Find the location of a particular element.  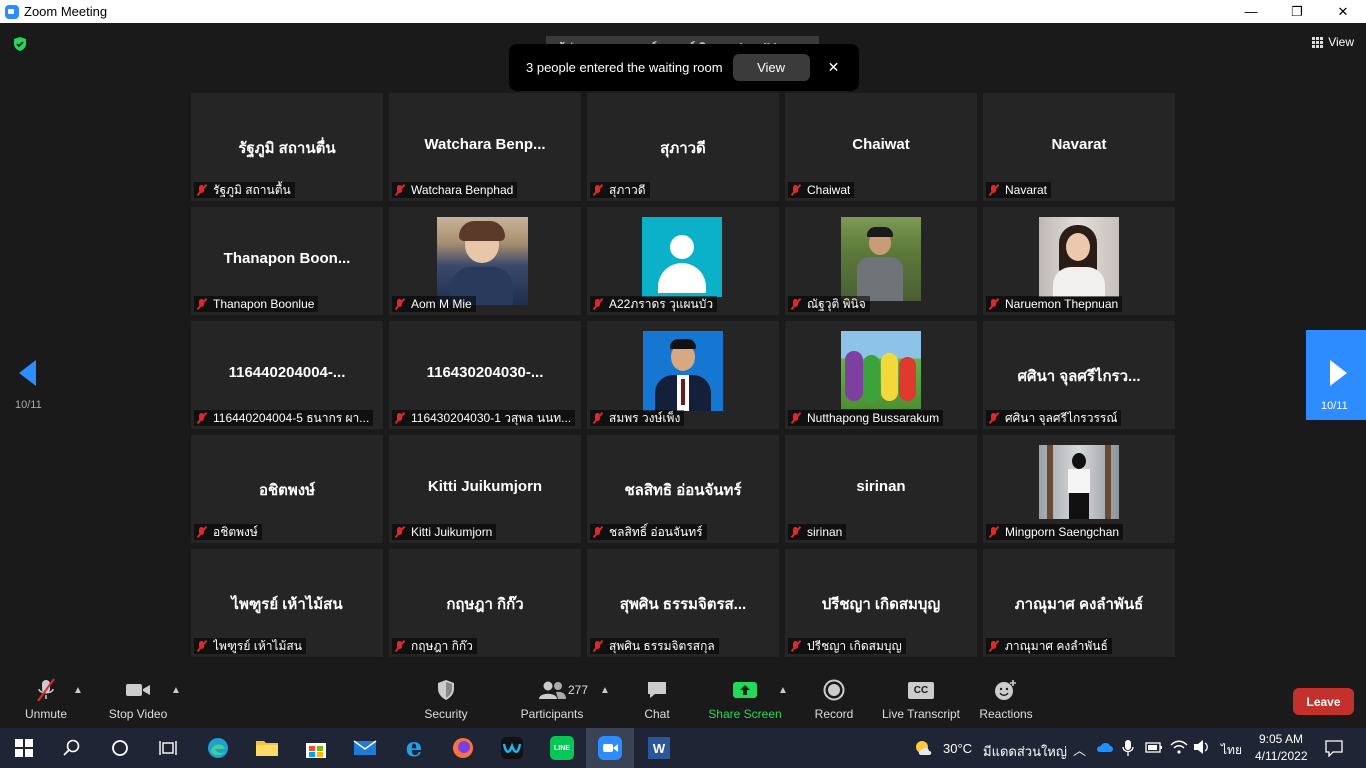

participant-tile: ภาณุมาศ คงลำพันธ์ ภาณุมาศ คงลำพันธ์ is located at coordinates (1079, 603).